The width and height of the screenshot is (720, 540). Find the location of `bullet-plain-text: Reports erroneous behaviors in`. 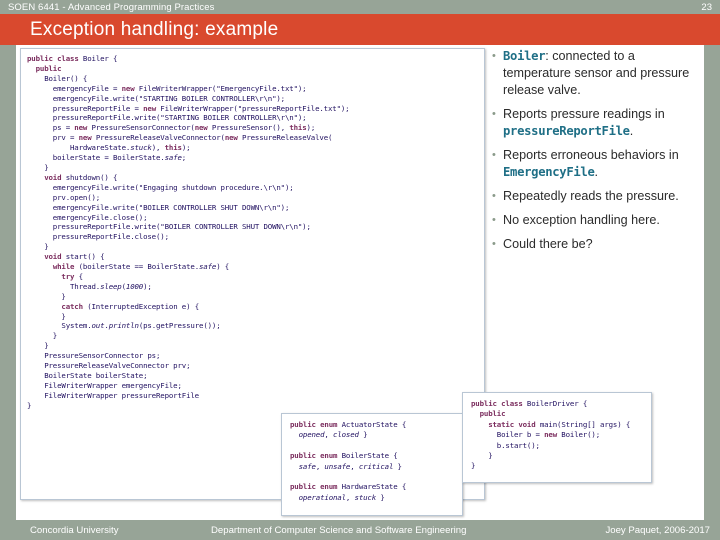

bullet-plain-text: Reports erroneous behaviors in is located at coordinates (591, 155).